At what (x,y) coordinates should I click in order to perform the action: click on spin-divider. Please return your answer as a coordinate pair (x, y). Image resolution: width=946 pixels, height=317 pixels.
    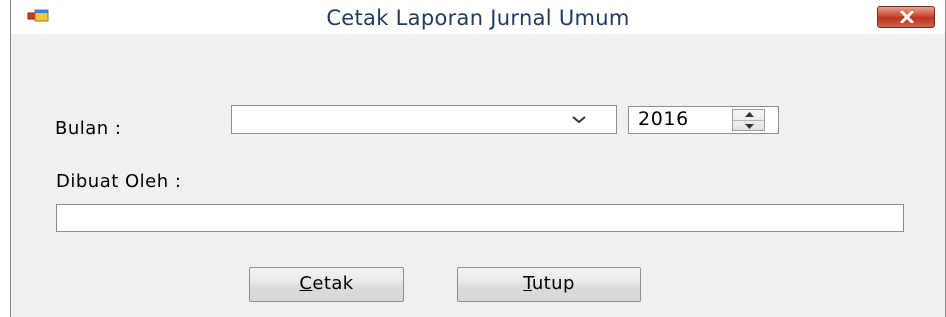
    Looking at the image, I should click on (748, 120).